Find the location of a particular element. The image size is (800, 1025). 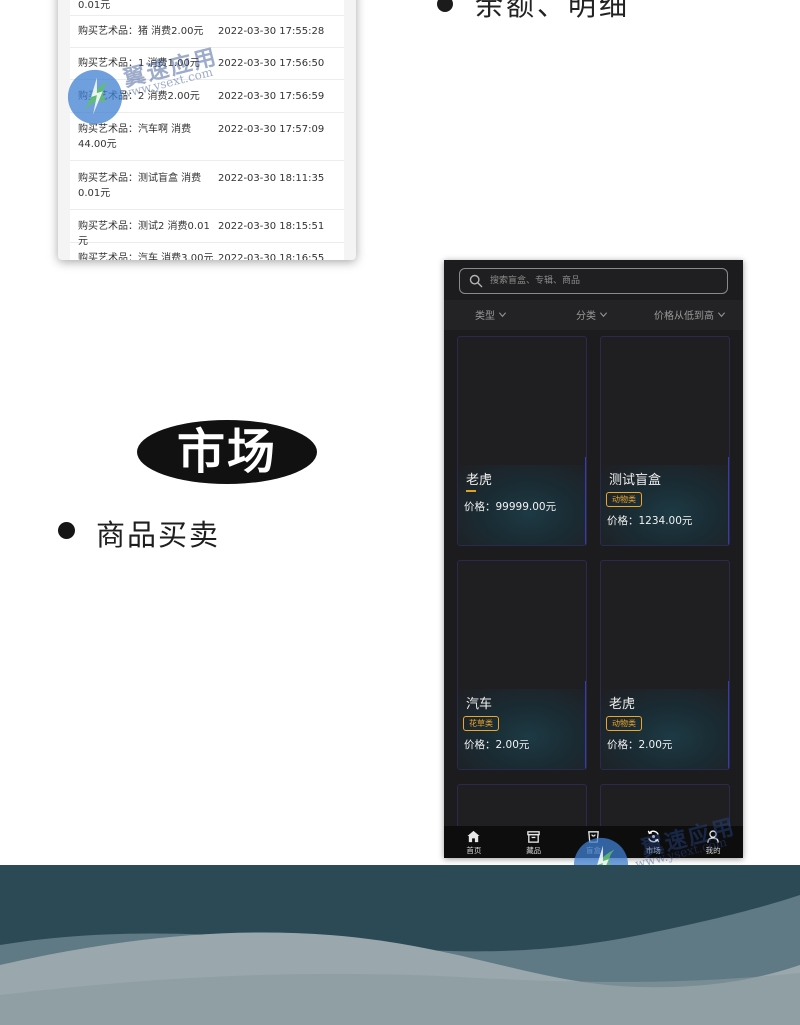

record-row: 0.01元 is located at coordinates (207, 8).